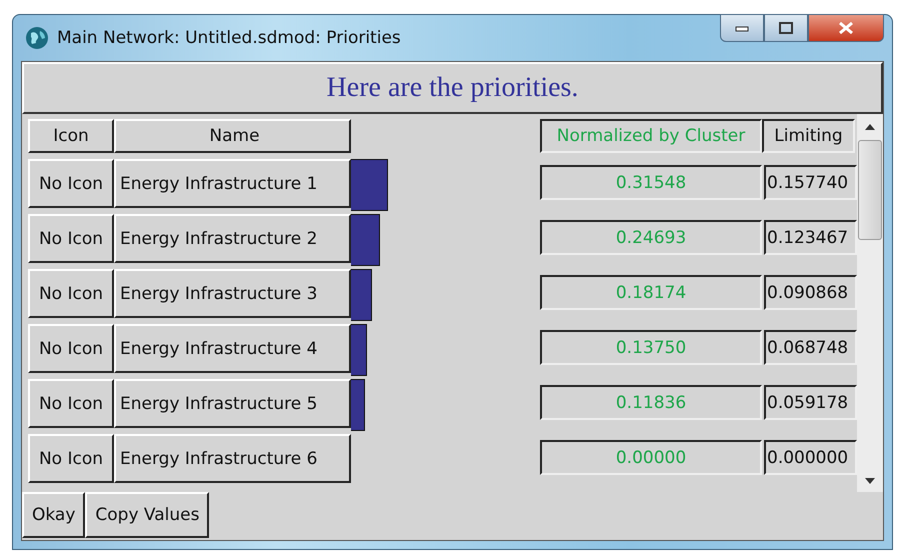  Describe the element at coordinates (870, 127) in the screenshot. I see `scroll-up-icon` at that location.